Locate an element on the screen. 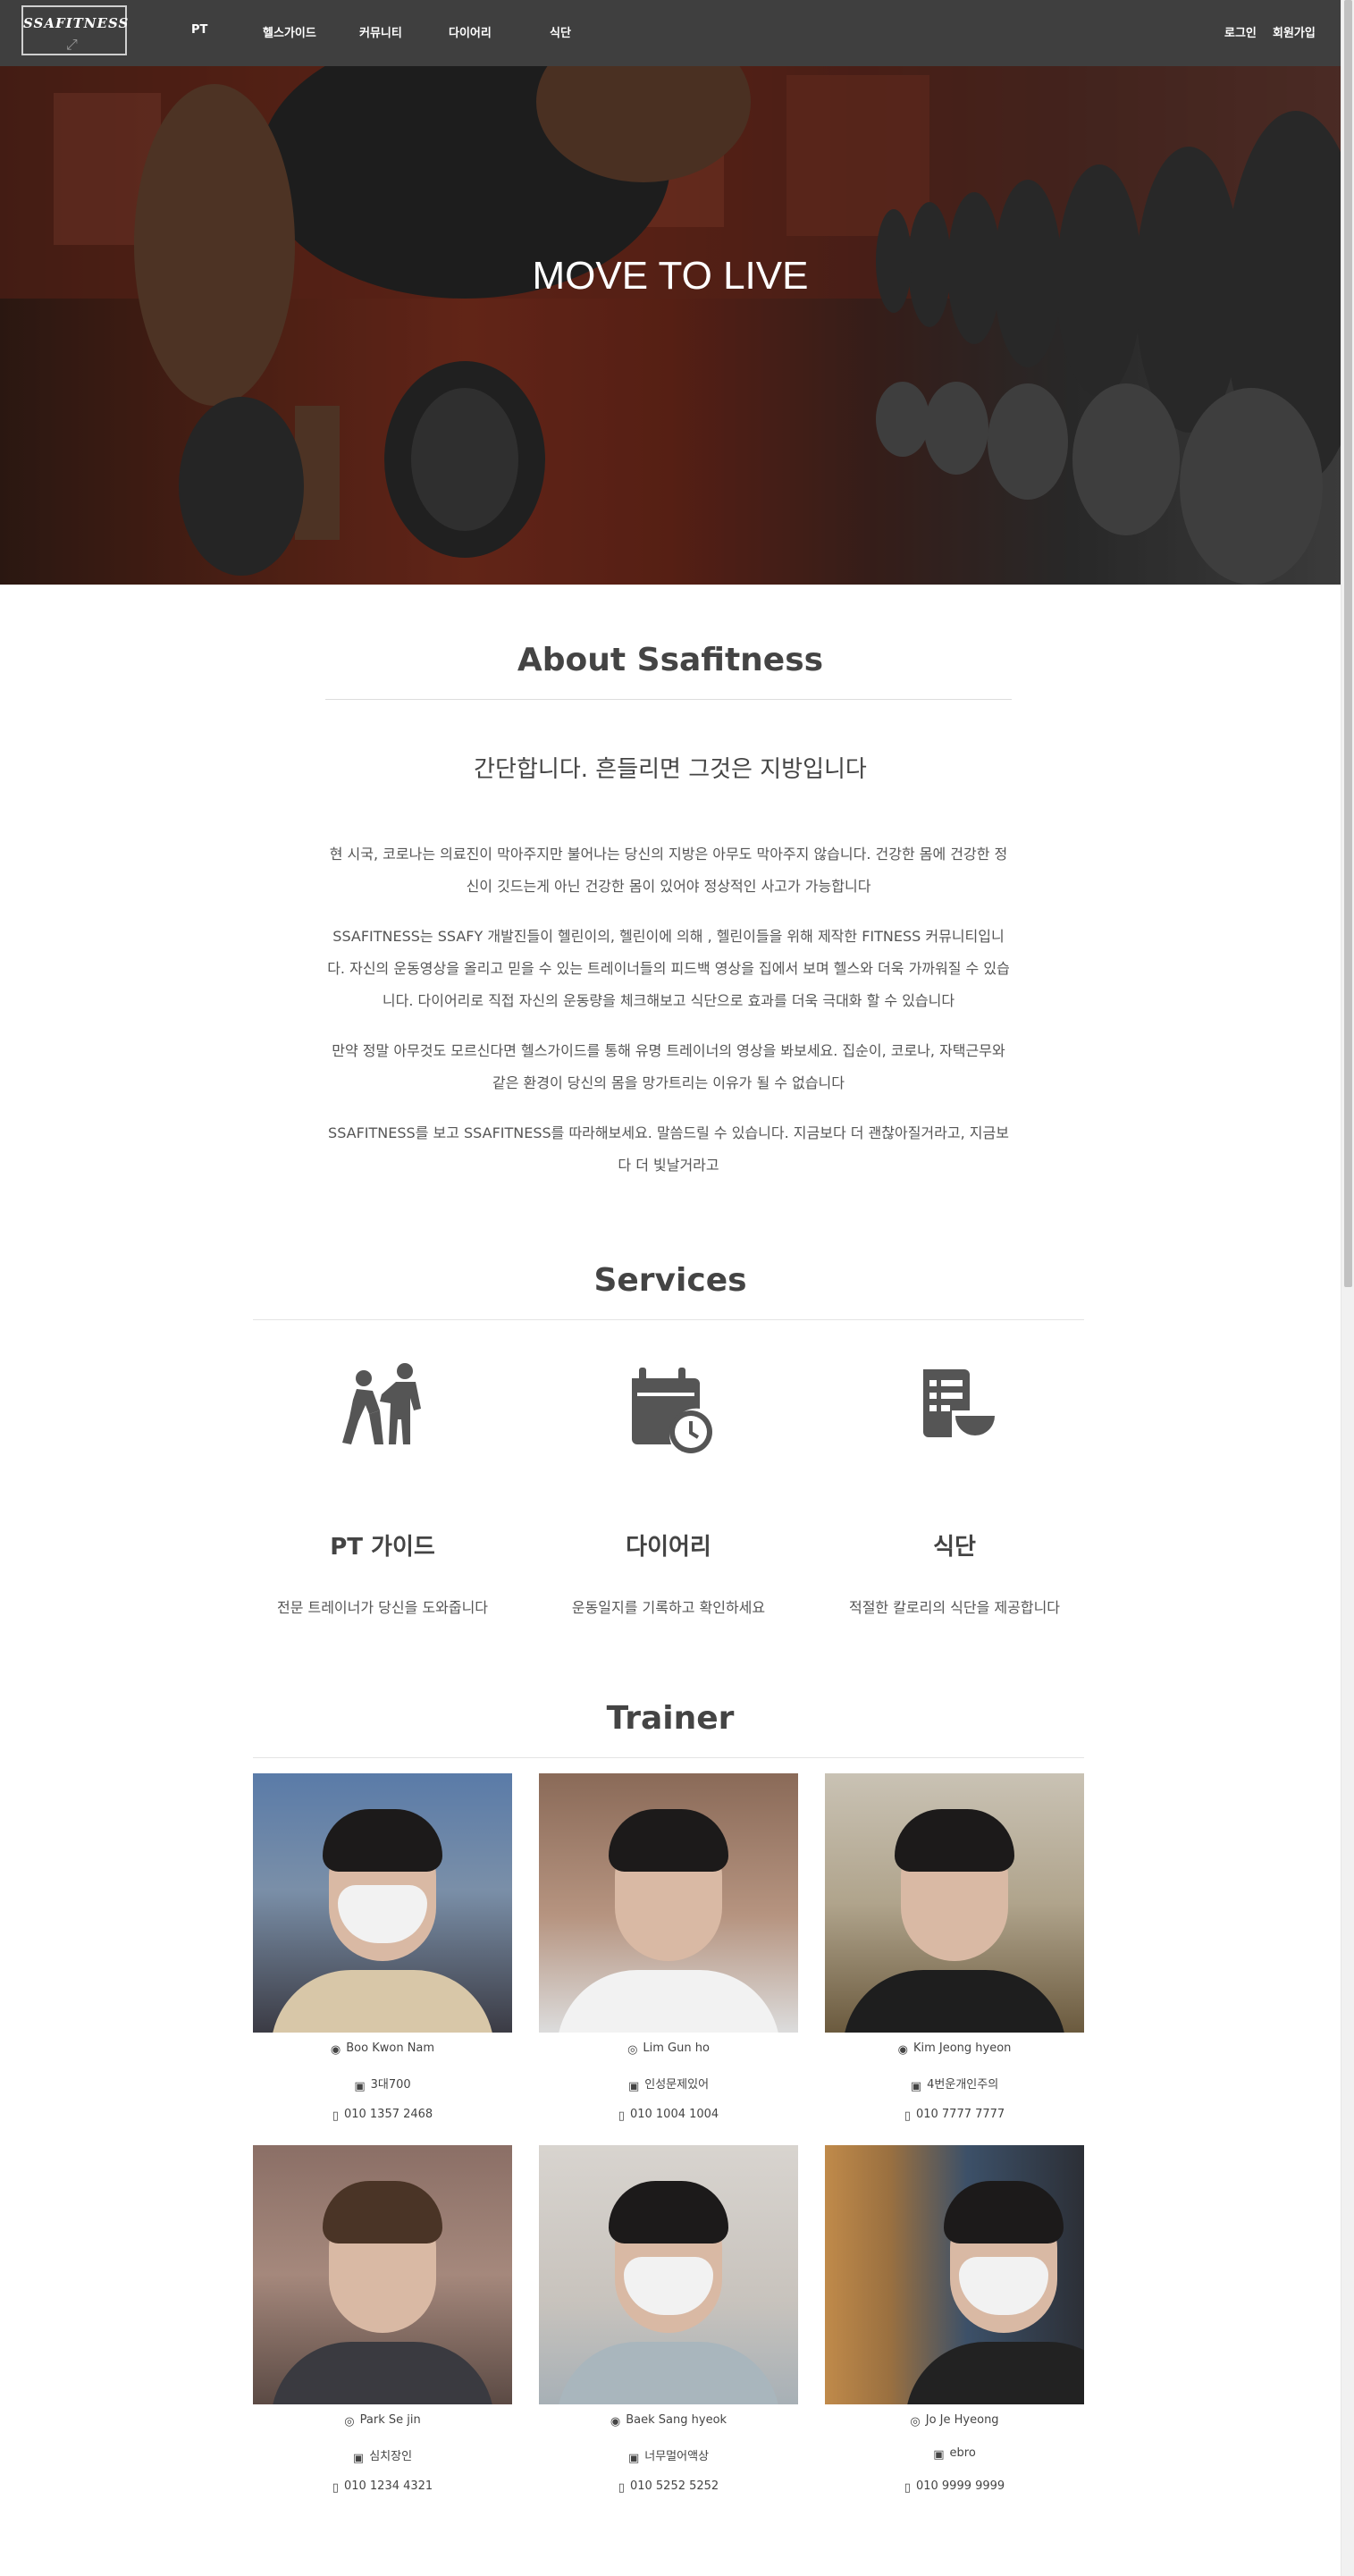 This screenshot has width=1354, height=2576. service-diary: 다이어리 운동일지를 기록하고 확인하세요 is located at coordinates (668, 1488).